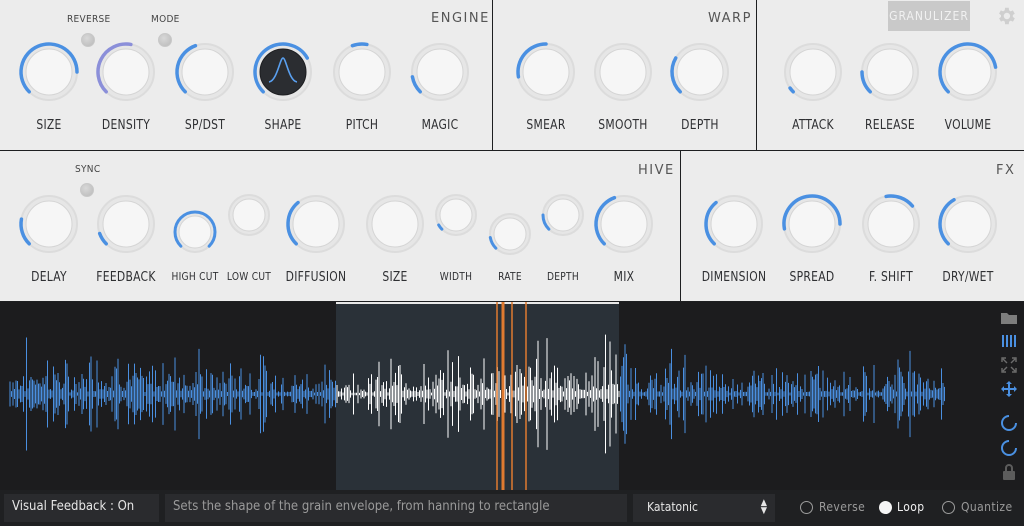 The height and width of the screenshot is (526, 1024). I want to click on depth-knob, so click(700, 72).